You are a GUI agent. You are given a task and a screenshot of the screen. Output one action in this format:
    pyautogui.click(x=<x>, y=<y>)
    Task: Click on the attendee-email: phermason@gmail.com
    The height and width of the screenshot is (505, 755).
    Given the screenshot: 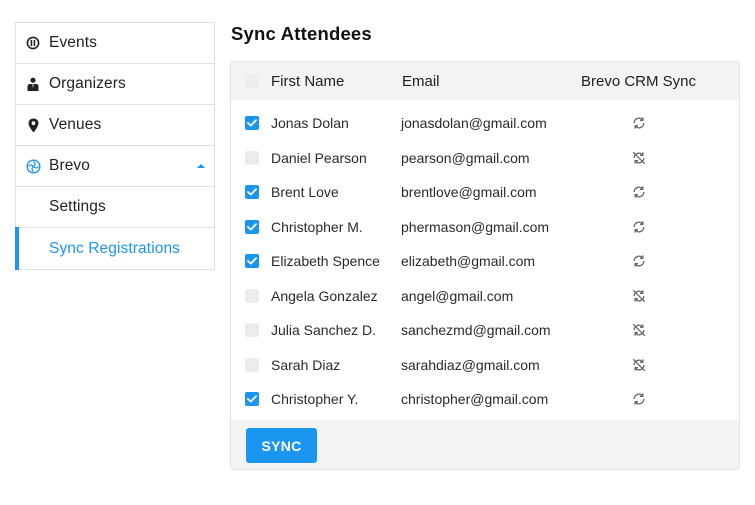 What is the action you would take?
    pyautogui.click(x=475, y=226)
    